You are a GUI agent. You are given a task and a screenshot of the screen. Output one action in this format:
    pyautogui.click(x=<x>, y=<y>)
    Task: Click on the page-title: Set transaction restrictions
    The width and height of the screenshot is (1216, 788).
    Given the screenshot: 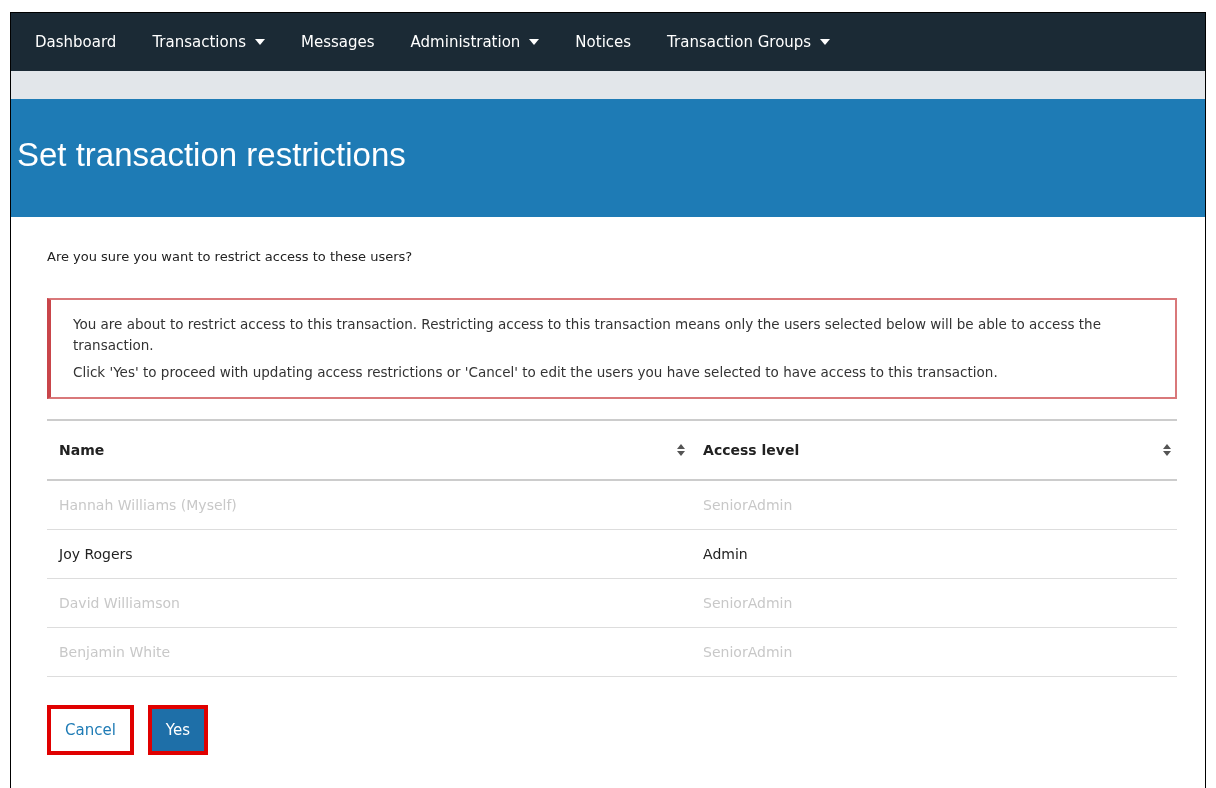 What is the action you would take?
    pyautogui.click(x=211, y=155)
    